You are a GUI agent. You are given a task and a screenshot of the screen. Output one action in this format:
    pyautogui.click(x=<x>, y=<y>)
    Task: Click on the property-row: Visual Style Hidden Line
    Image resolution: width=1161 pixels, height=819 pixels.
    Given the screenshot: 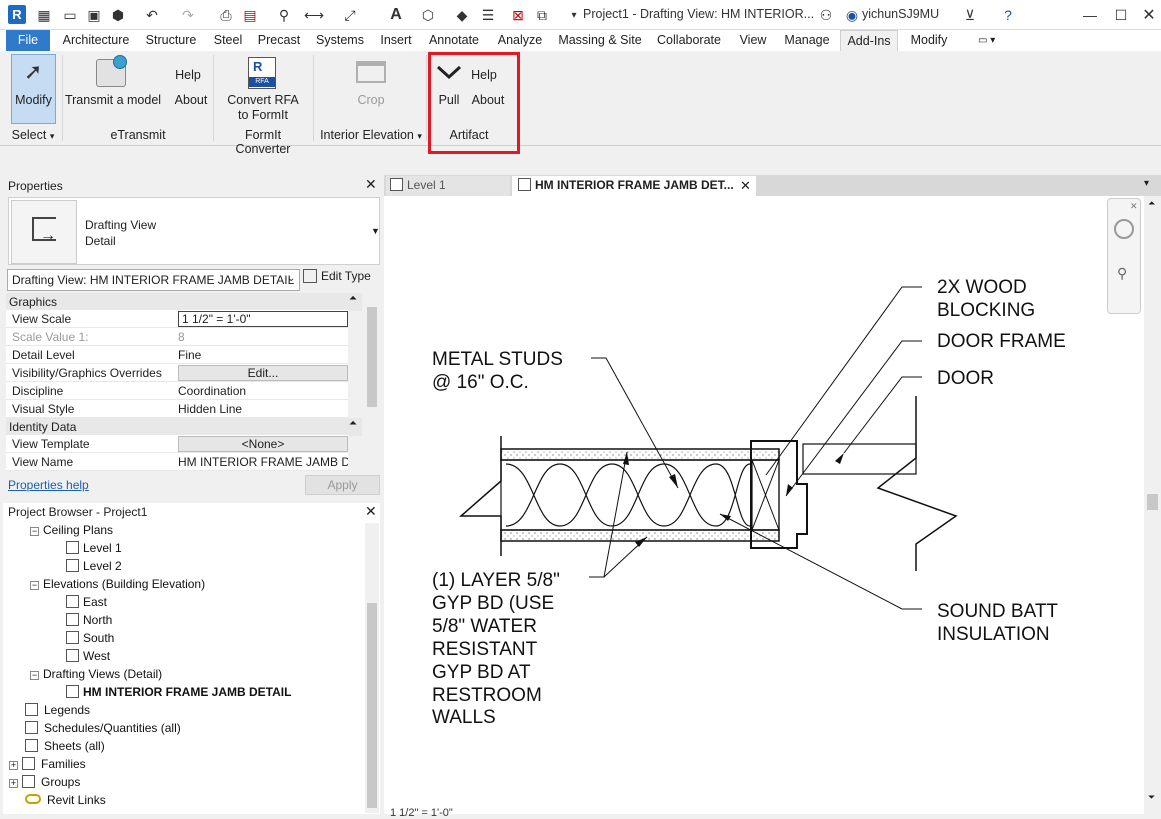 What is the action you would take?
    pyautogui.click(x=177, y=409)
    